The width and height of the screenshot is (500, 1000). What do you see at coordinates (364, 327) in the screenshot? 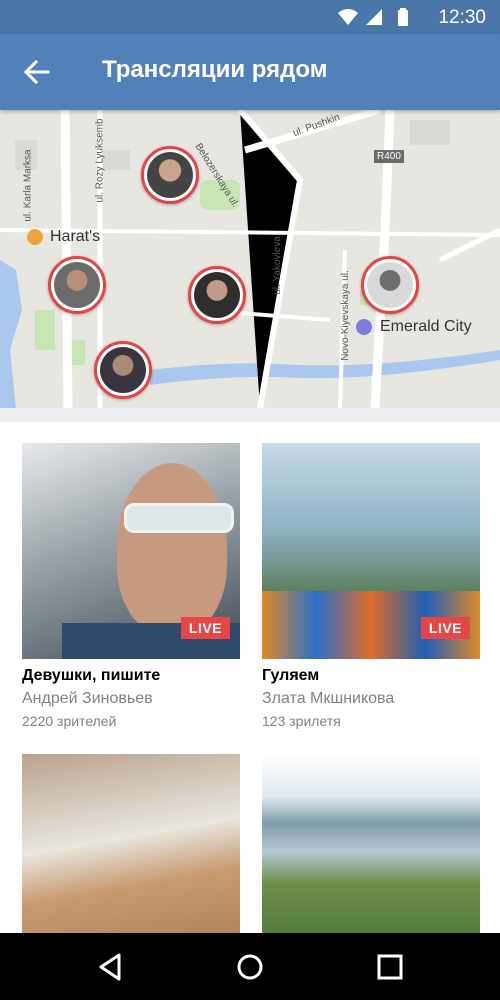
I see `shopping-icon` at bounding box center [364, 327].